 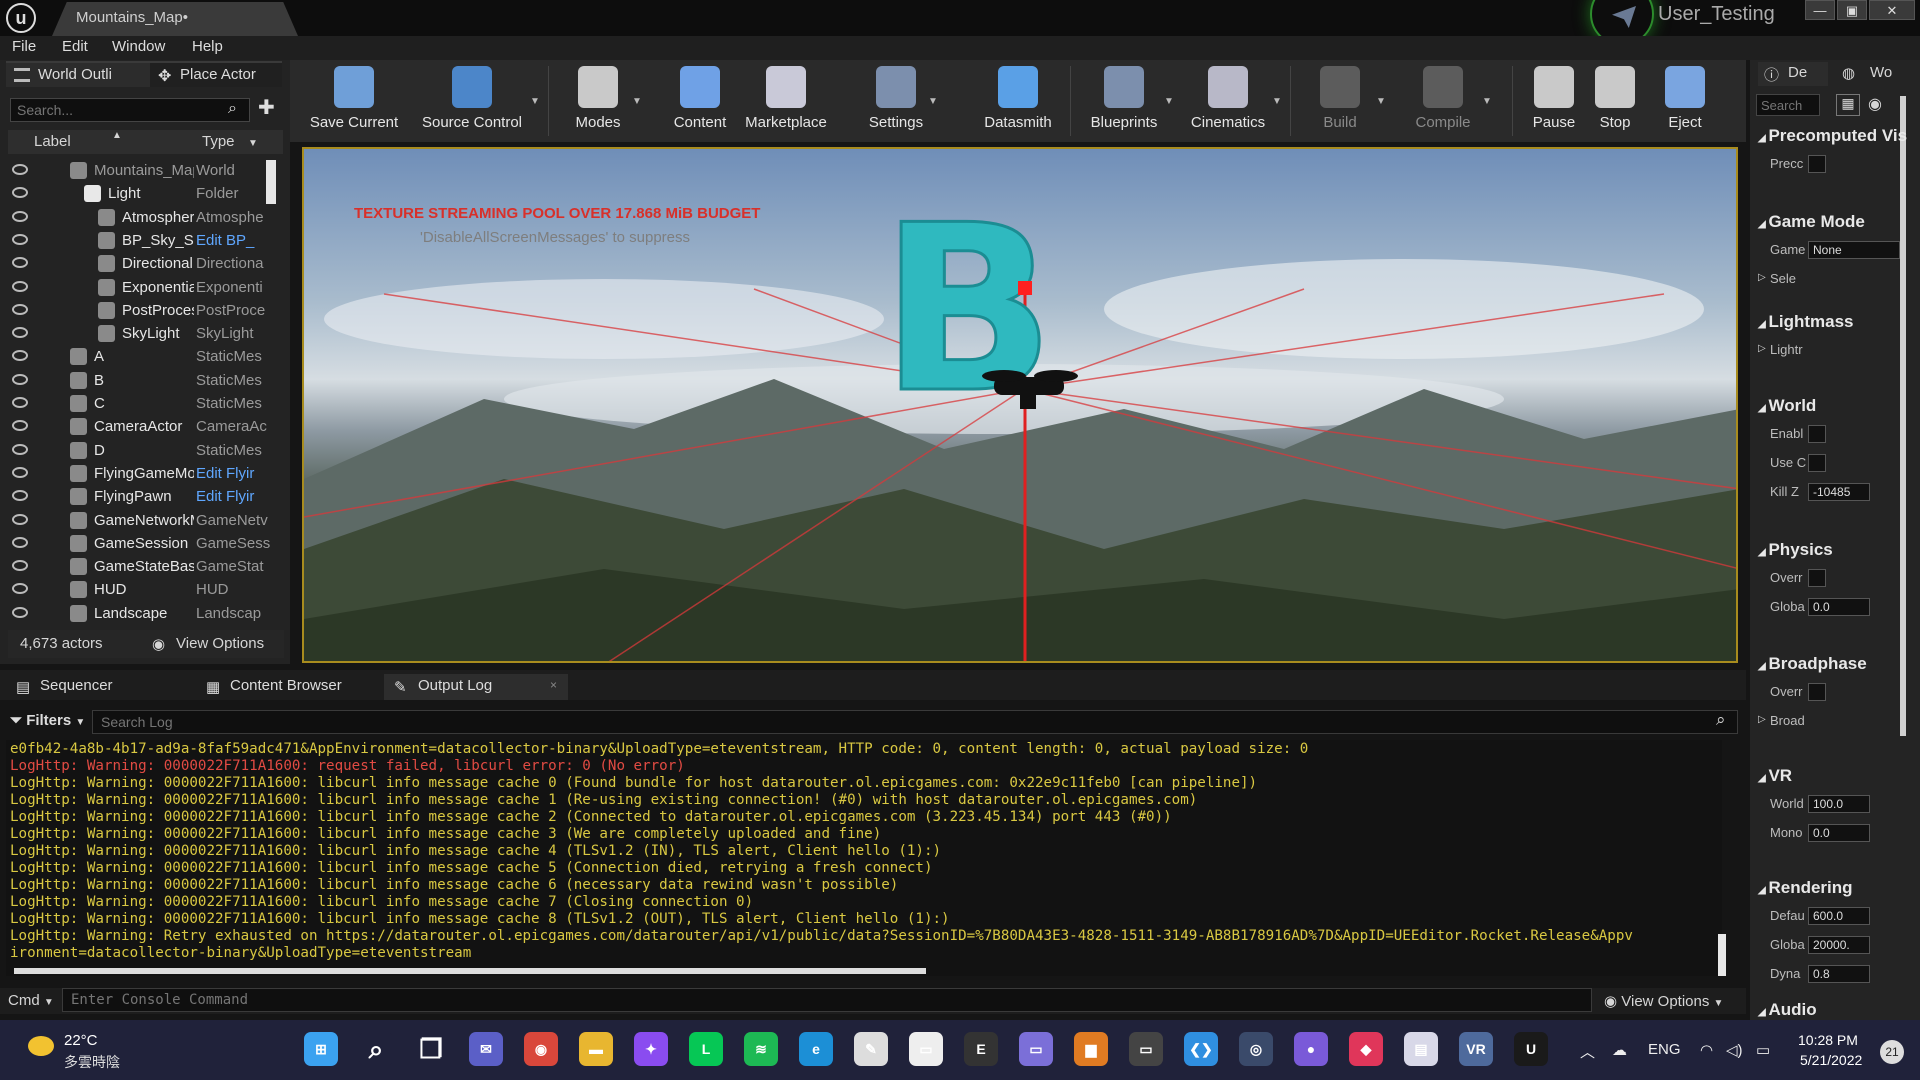 I want to click on minimize-button: —, so click(x=1820, y=10).